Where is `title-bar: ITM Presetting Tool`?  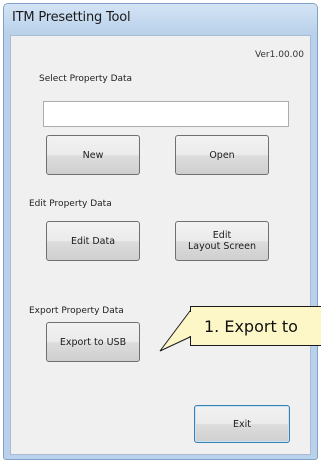
title-bar: ITM Presetting Tool is located at coordinates (160, 19).